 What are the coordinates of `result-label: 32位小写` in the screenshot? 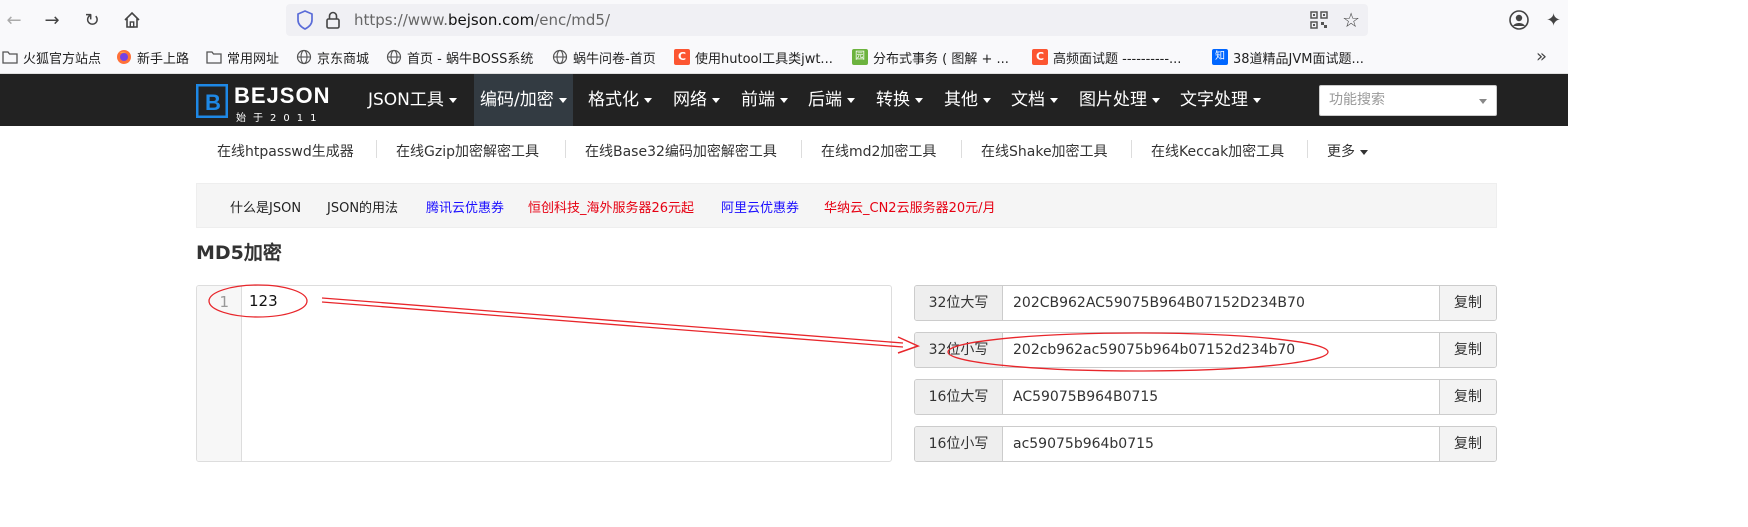 It's located at (959, 350).